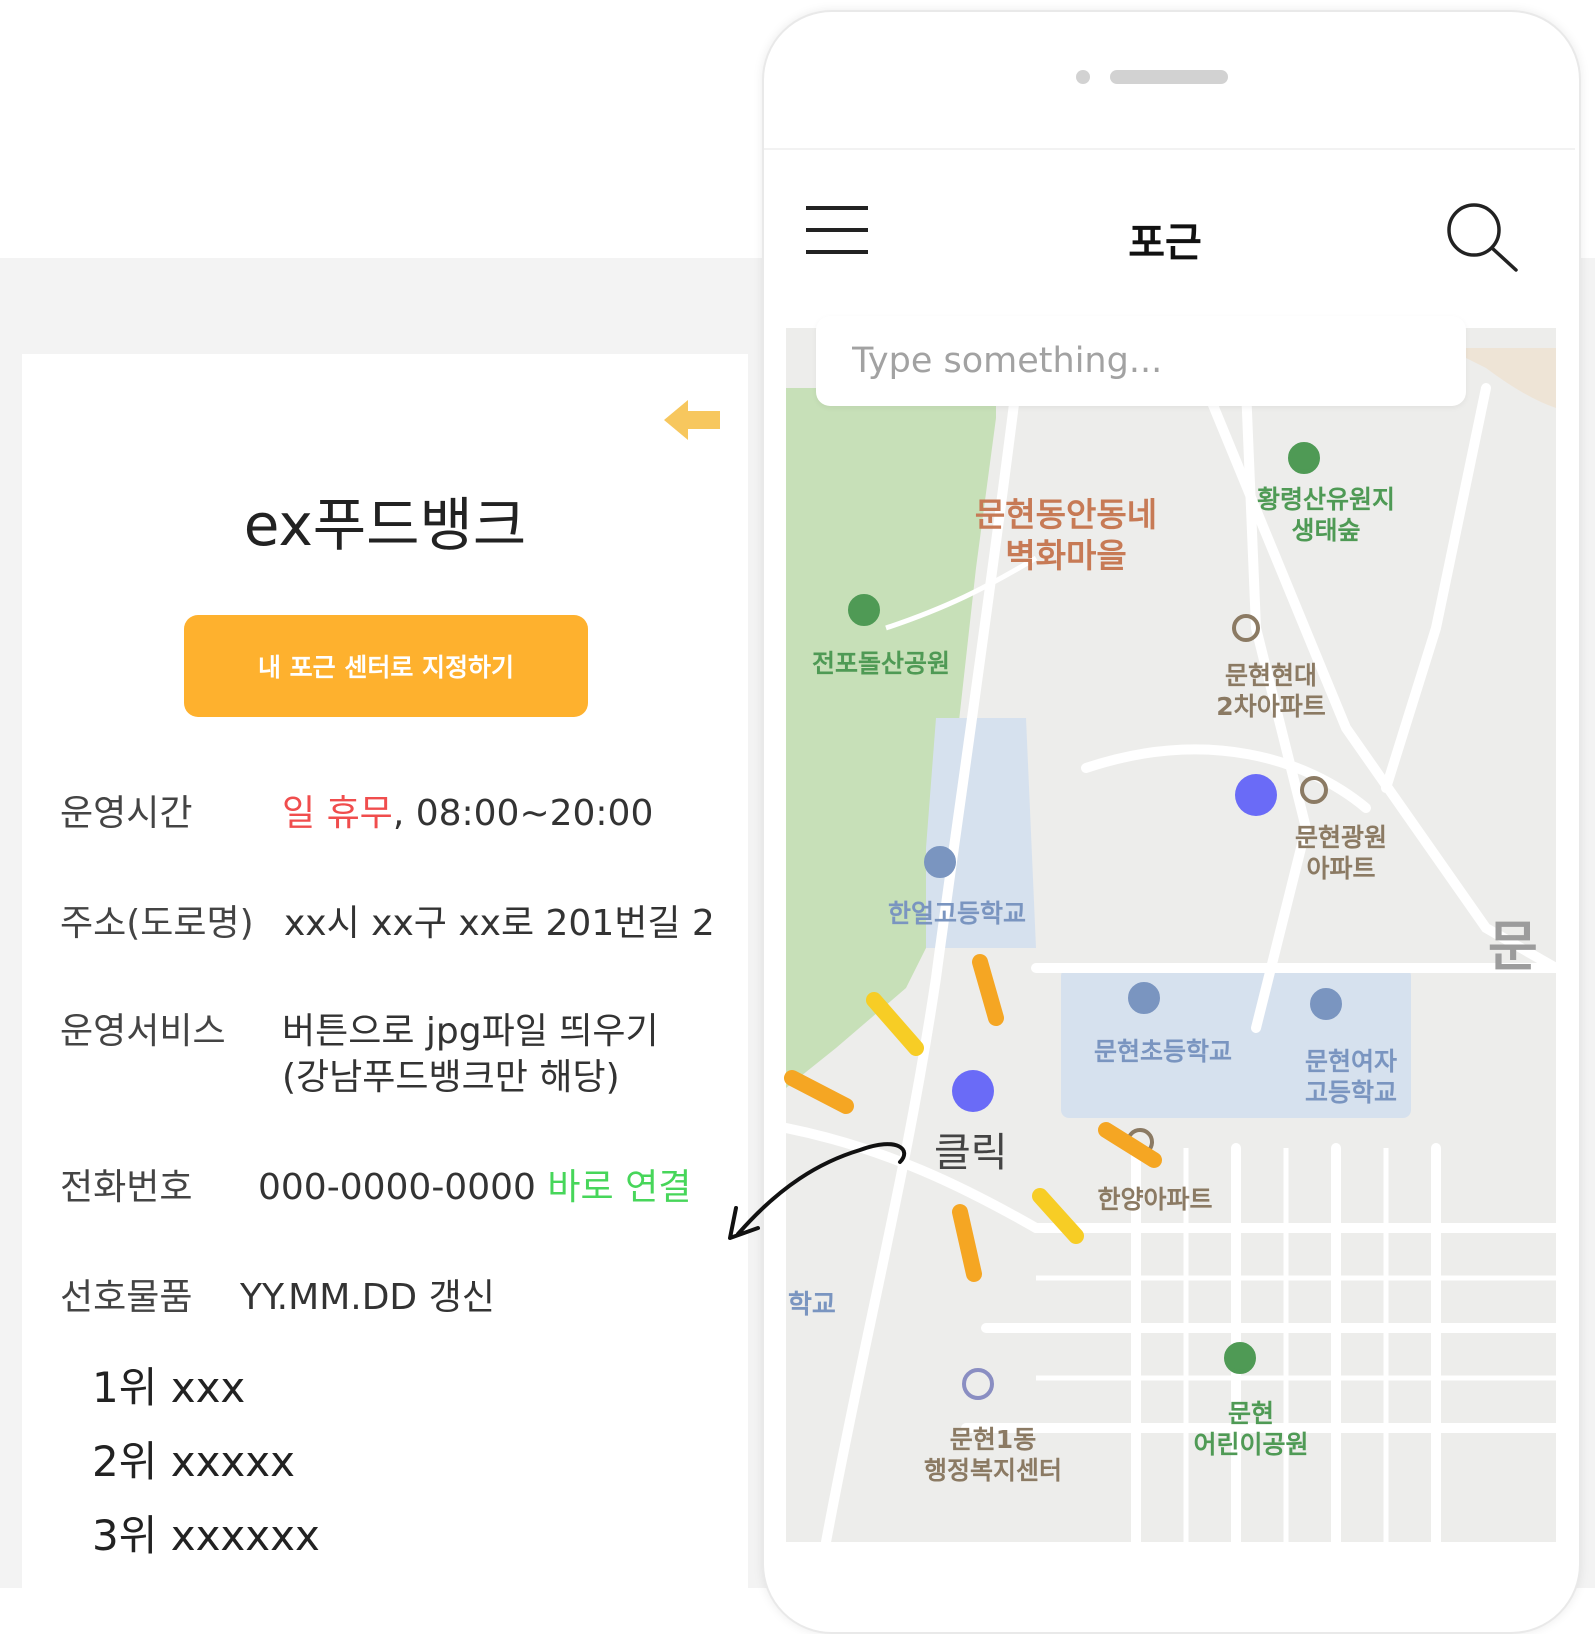 Image resolution: width=1595 pixels, height=1634 pixels. I want to click on map-label-edge-school: 학교, so click(812, 1305).